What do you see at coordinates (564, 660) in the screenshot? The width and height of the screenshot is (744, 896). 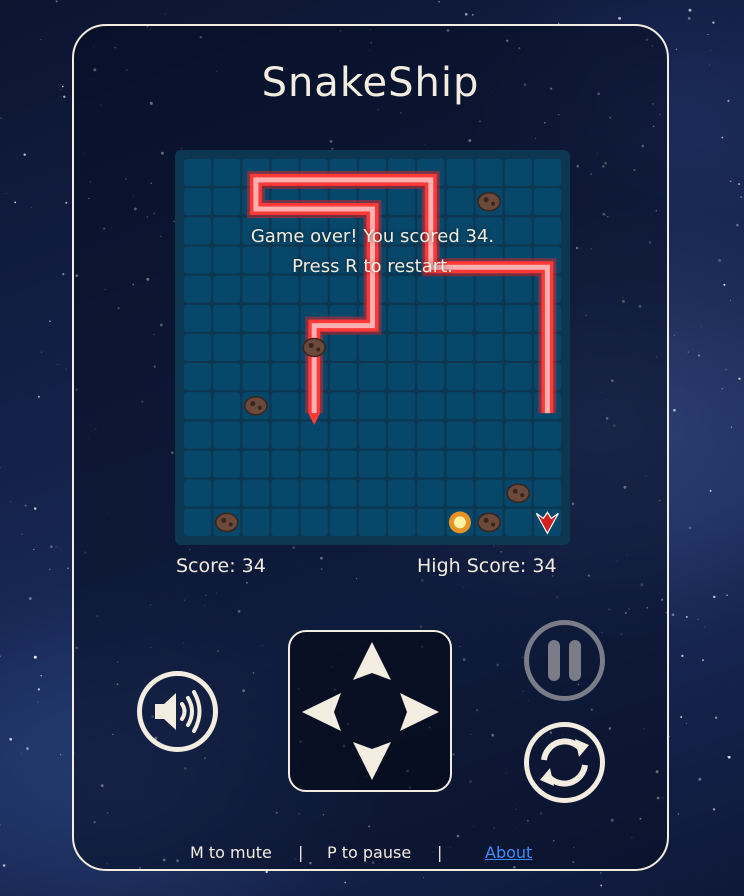 I see `pause-button` at bounding box center [564, 660].